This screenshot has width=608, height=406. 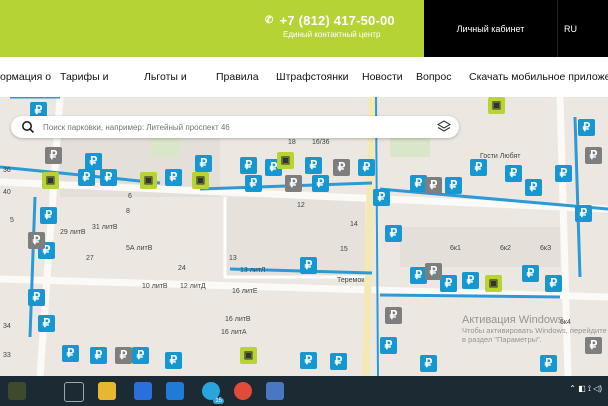 I want to click on map-label: 31 литВ, so click(x=105, y=227).